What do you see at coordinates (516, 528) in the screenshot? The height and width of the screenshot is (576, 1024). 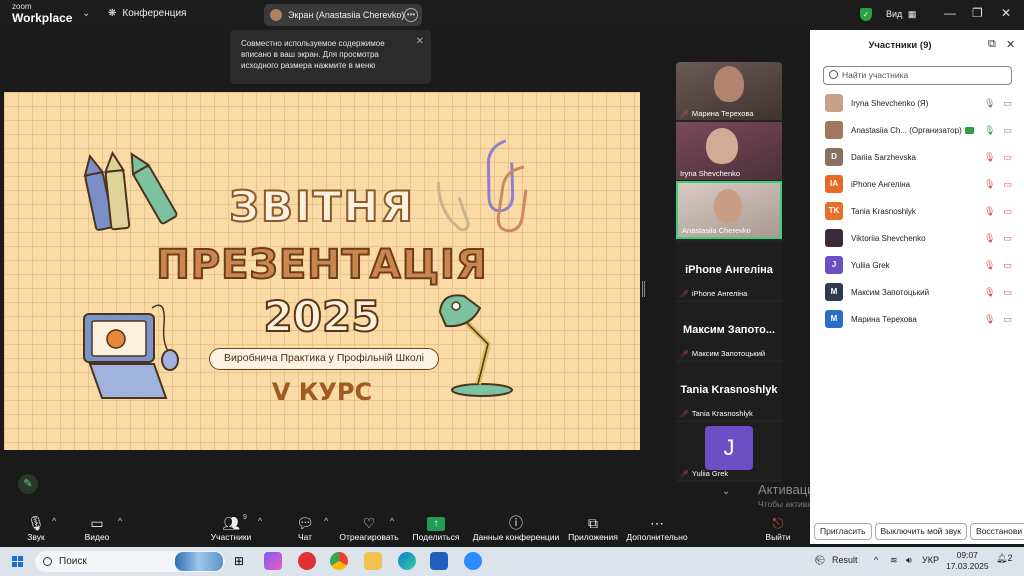 I see `meeting-info-button: ⓘ Данные конференции` at bounding box center [516, 528].